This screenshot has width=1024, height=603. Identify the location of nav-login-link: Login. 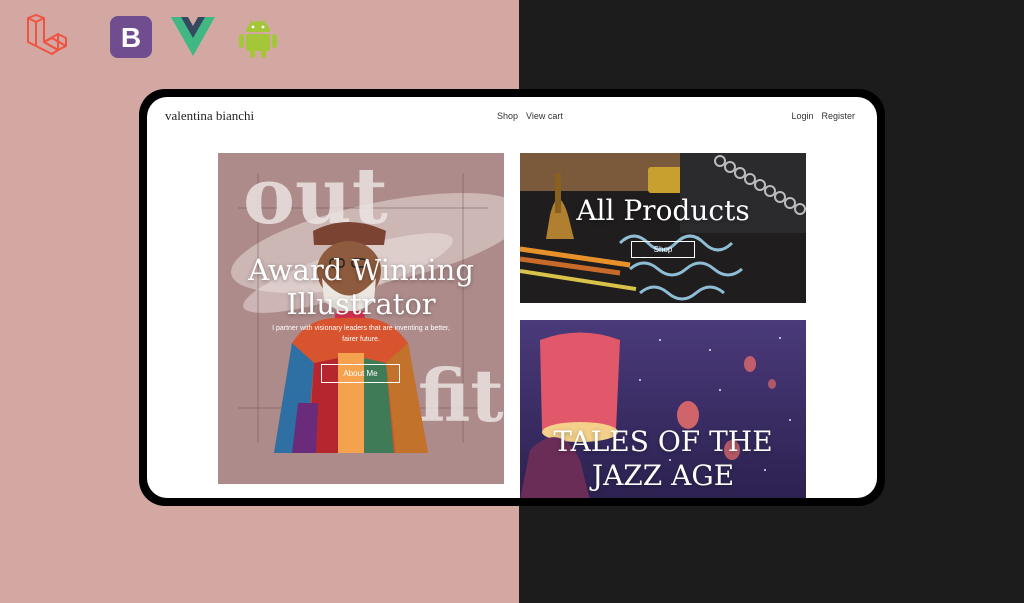
(802, 116).